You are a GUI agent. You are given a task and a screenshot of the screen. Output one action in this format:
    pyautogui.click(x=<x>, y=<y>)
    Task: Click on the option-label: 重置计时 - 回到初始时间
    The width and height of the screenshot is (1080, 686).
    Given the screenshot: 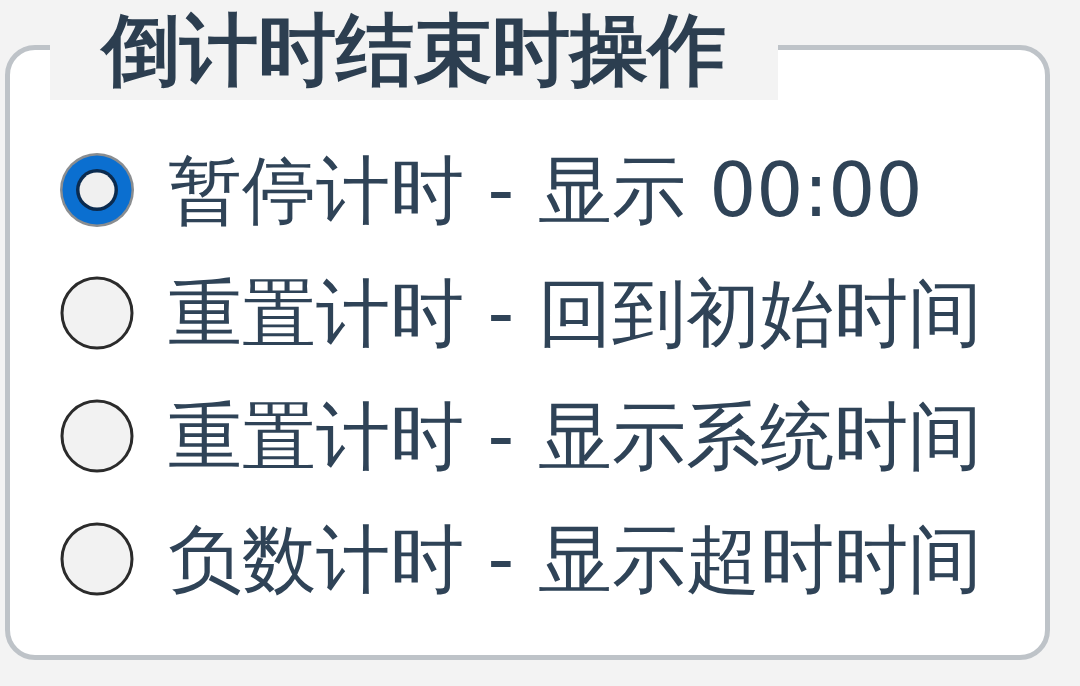 What is the action you would take?
    pyautogui.click(x=575, y=312)
    